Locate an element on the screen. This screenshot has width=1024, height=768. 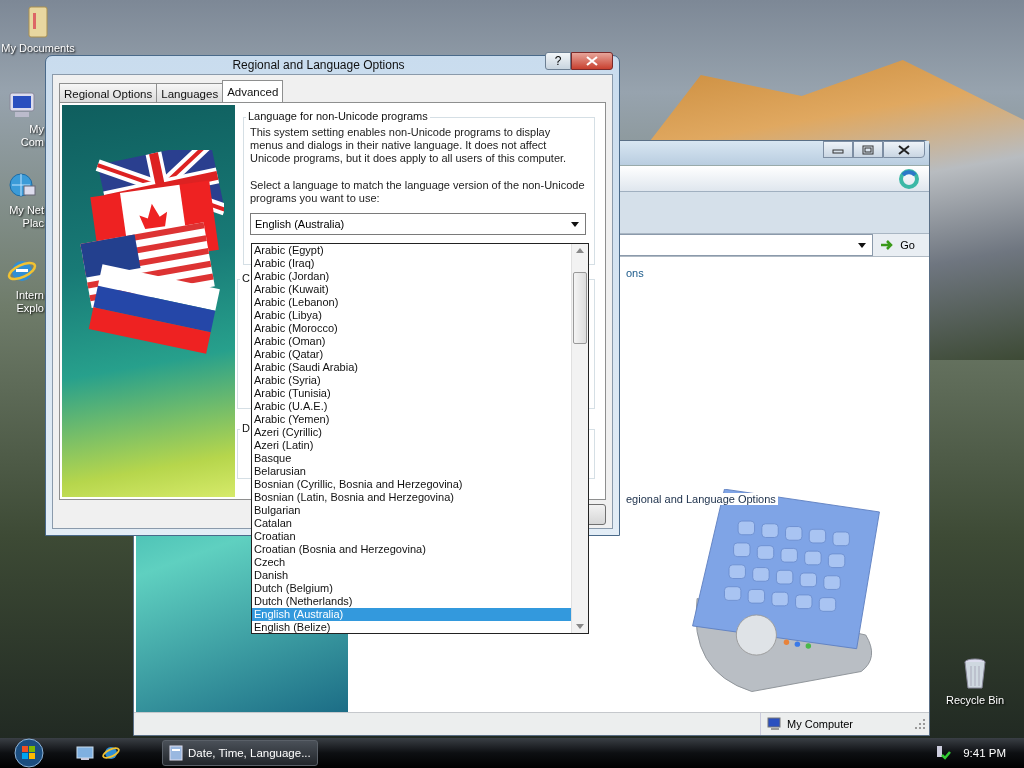
dropdown-option: Bosnian (Cyrillic, Bosnia and Herzegovina) is located at coordinates (411, 484).